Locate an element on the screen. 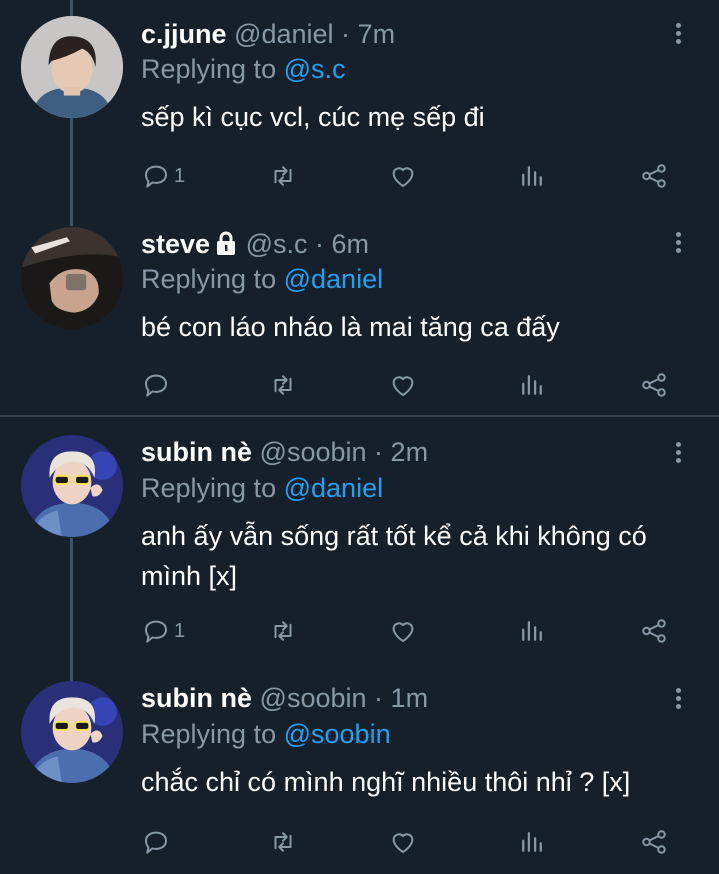 This screenshot has width=719, height=874. person-photo-avatar-icon is located at coordinates (72, 67).